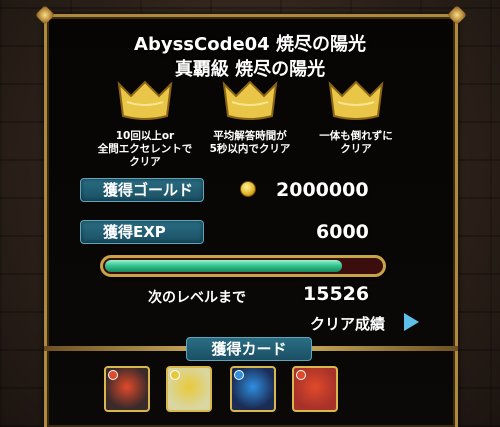 Image resolution: width=500 pixels, height=427 pixels. I want to click on exp-progress-bar, so click(243, 266).